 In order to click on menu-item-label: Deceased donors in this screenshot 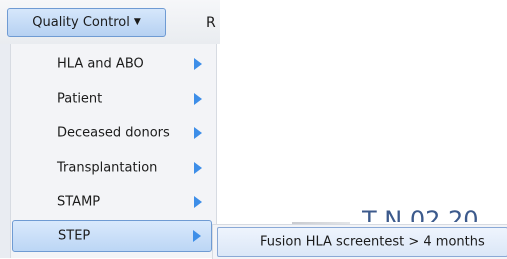, I will do `click(113, 133)`.